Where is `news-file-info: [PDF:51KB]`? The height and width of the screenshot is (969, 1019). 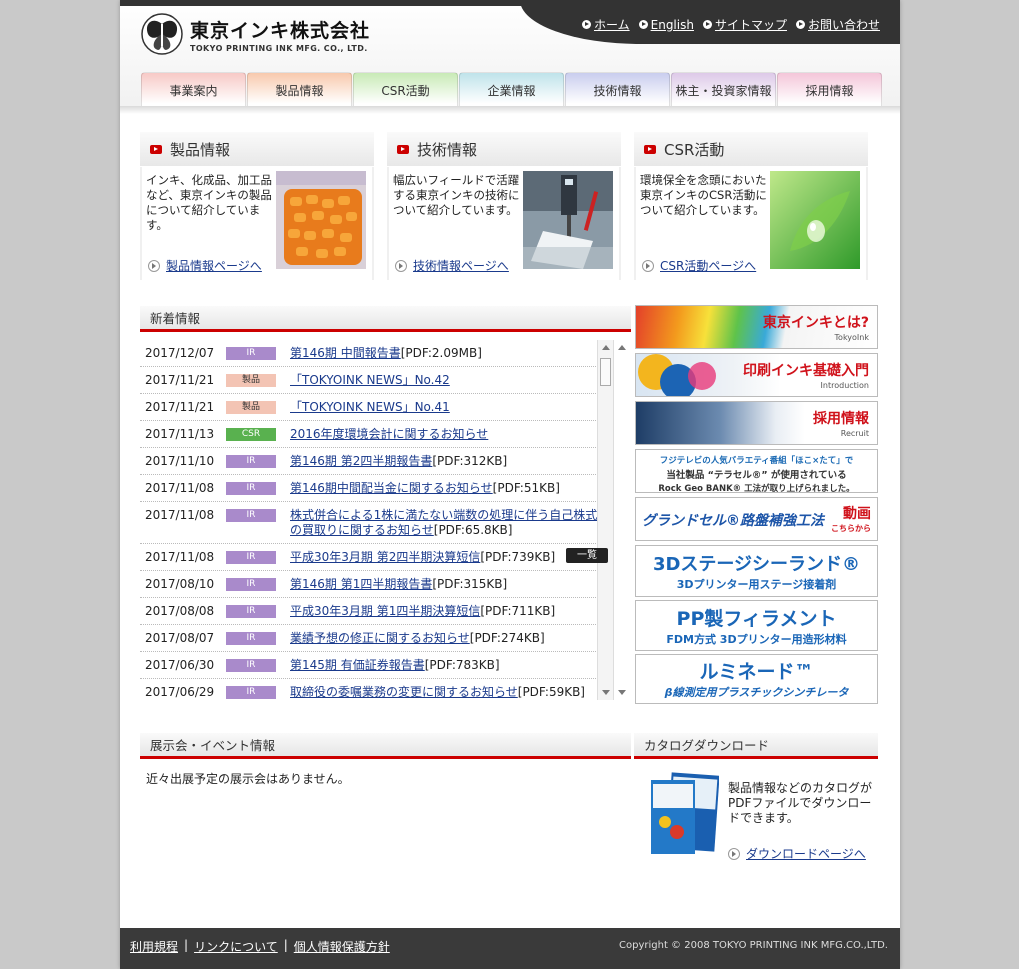 news-file-info: [PDF:51KB] is located at coordinates (526, 488).